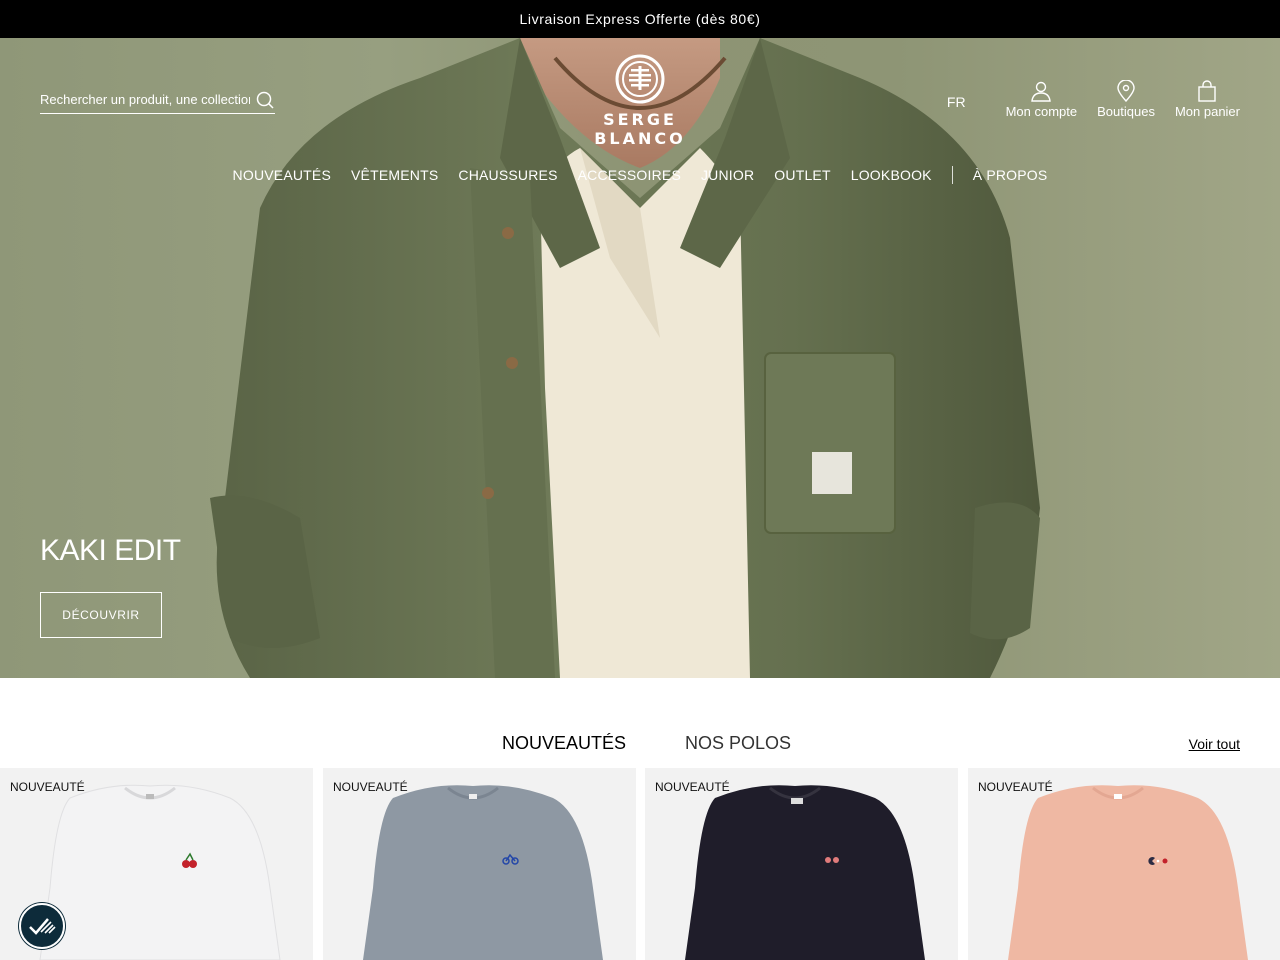 The height and width of the screenshot is (960, 1280). I want to click on stores-label: Boutiques, so click(1126, 111).